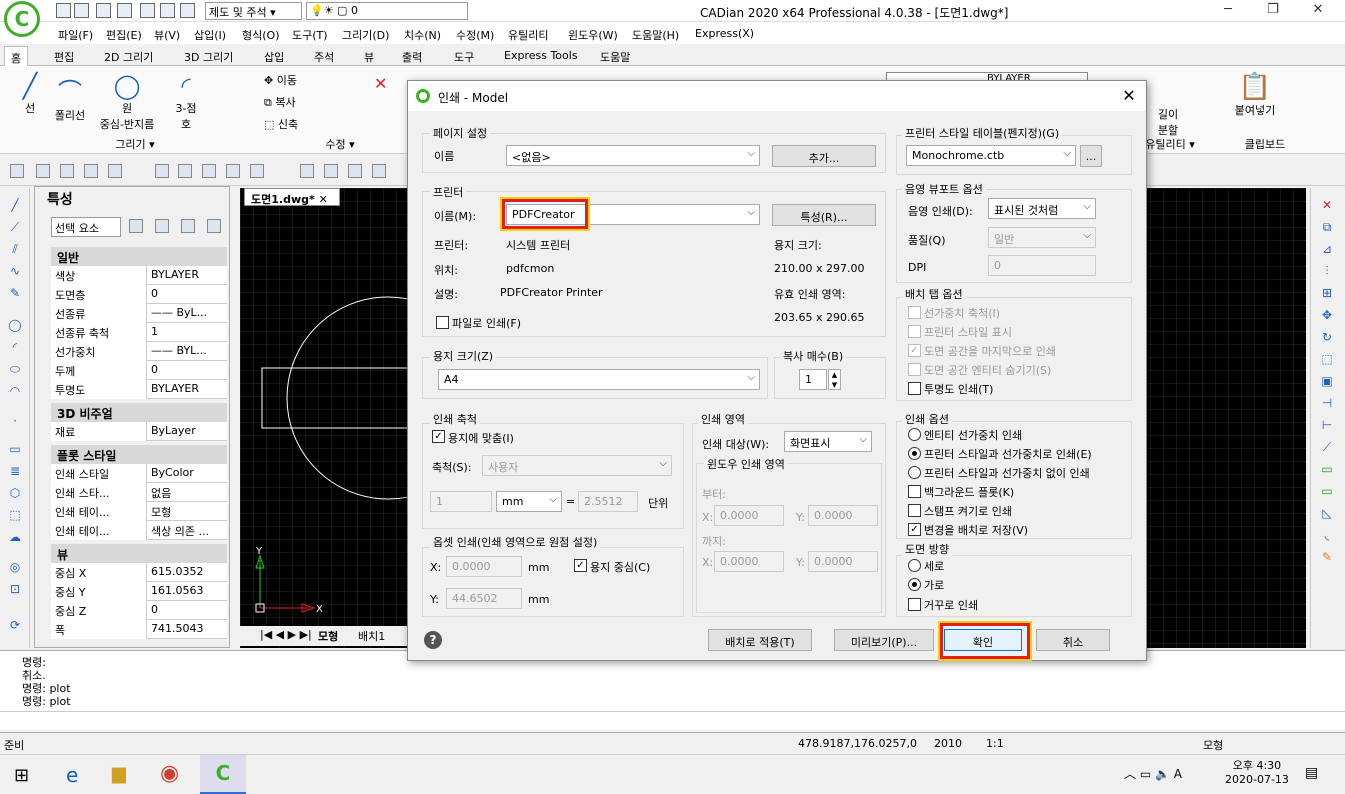 The height and width of the screenshot is (794, 1345). Describe the element at coordinates (15, 538) in the screenshot. I see `cloud-icon: ☁` at that location.